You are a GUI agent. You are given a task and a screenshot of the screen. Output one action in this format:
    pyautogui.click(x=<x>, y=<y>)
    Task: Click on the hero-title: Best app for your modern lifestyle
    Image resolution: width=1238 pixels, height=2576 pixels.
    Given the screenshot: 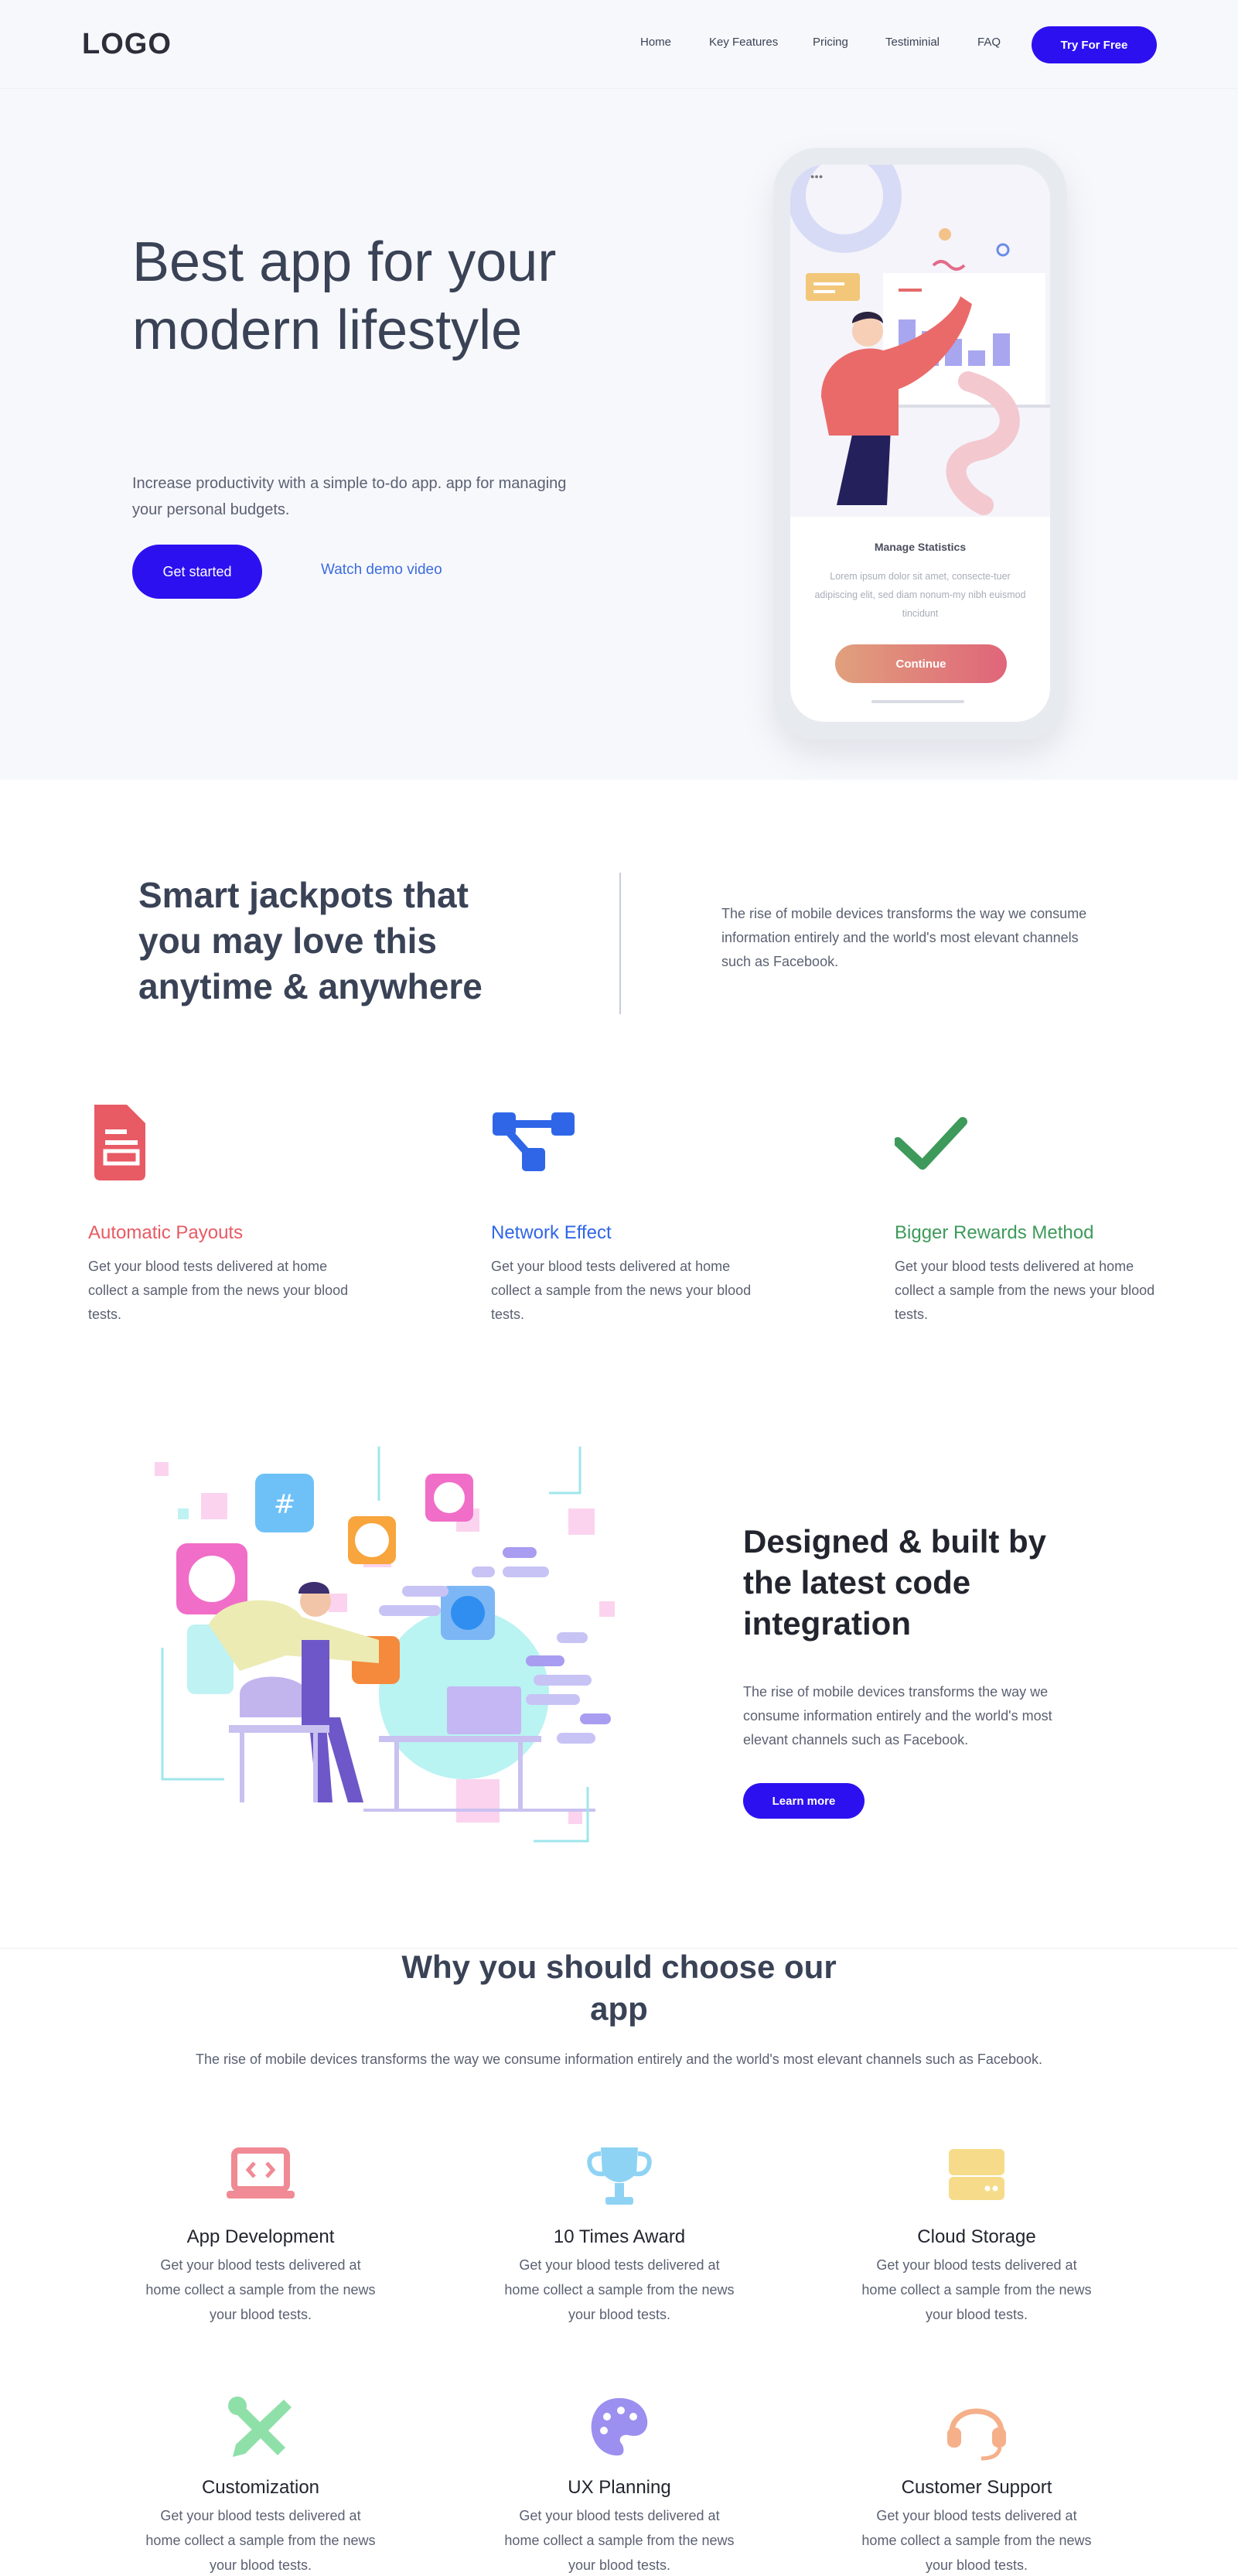 What is the action you would take?
    pyautogui.click(x=344, y=296)
    